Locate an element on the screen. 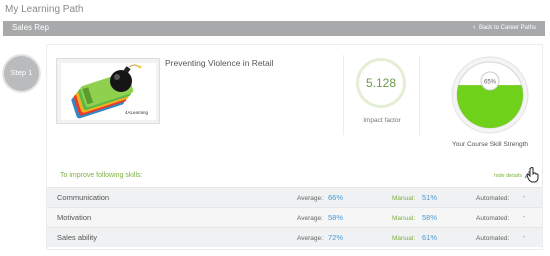  impact-factor: 5.128 Impact factor is located at coordinates (391, 98).